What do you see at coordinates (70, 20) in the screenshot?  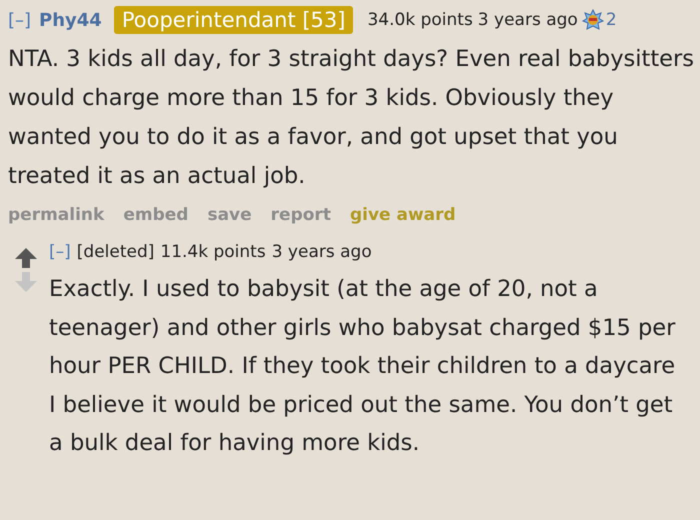 I see `username-link: Phy44` at bounding box center [70, 20].